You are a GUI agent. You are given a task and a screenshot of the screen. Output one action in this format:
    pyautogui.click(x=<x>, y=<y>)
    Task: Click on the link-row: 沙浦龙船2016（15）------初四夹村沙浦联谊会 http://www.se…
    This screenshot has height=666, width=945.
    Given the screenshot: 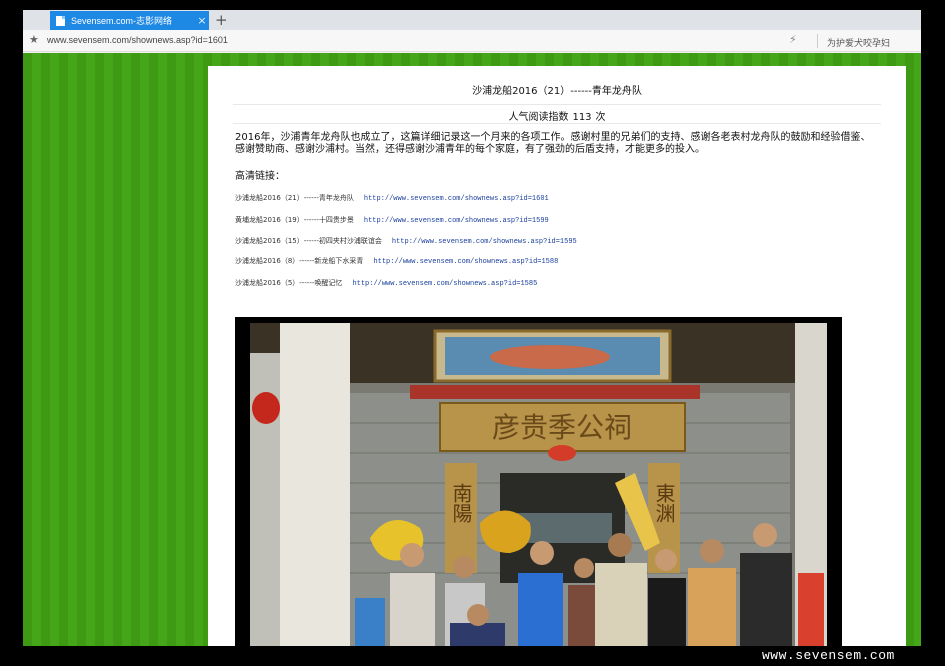 What is the action you would take?
    pyautogui.click(x=406, y=241)
    